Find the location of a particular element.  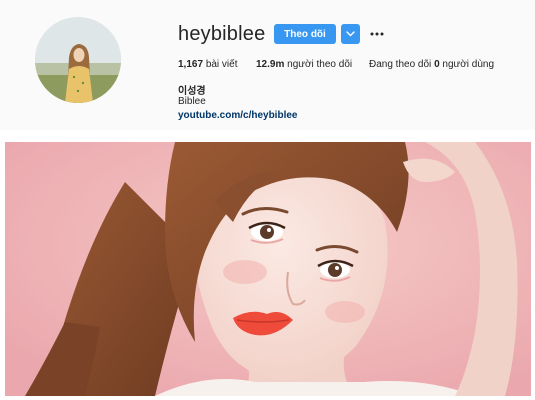

followers-count: 12.9m is located at coordinates (270, 64).